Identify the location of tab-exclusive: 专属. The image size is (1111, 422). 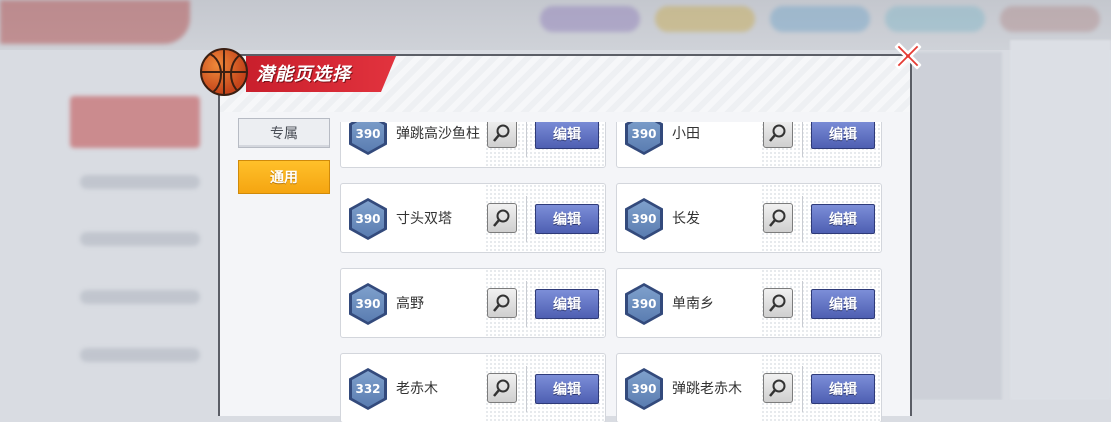
(284, 133).